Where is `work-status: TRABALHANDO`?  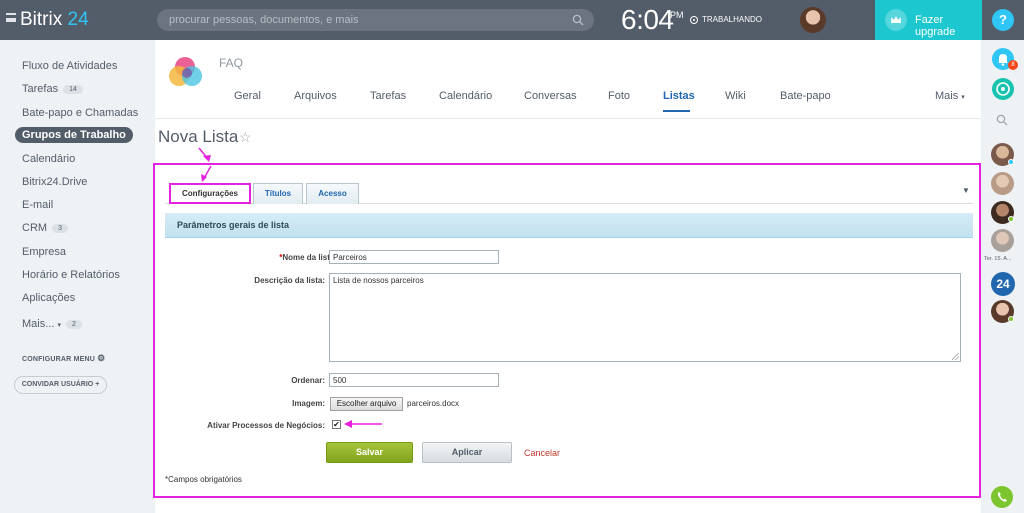 work-status: TRABALHANDO is located at coordinates (726, 19).